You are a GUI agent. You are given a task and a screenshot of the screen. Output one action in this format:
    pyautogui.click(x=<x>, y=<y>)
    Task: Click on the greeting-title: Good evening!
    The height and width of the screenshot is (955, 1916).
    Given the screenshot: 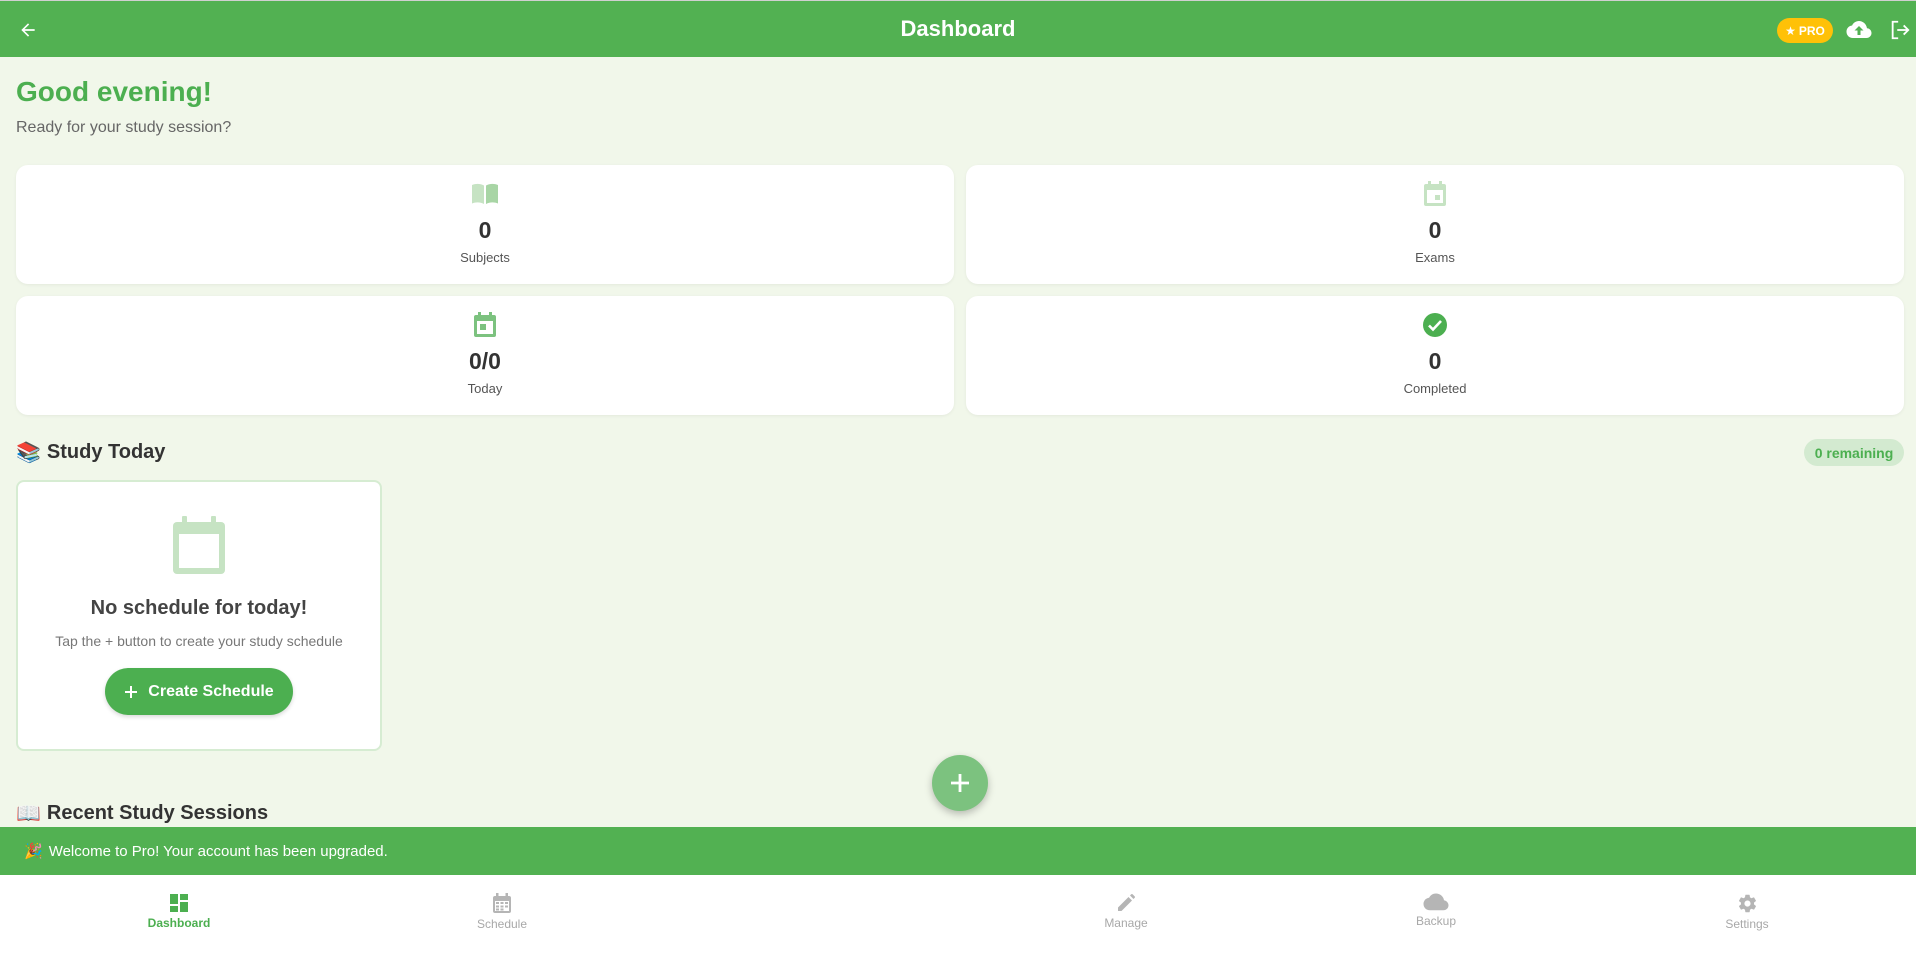 What is the action you would take?
    pyautogui.click(x=114, y=91)
    